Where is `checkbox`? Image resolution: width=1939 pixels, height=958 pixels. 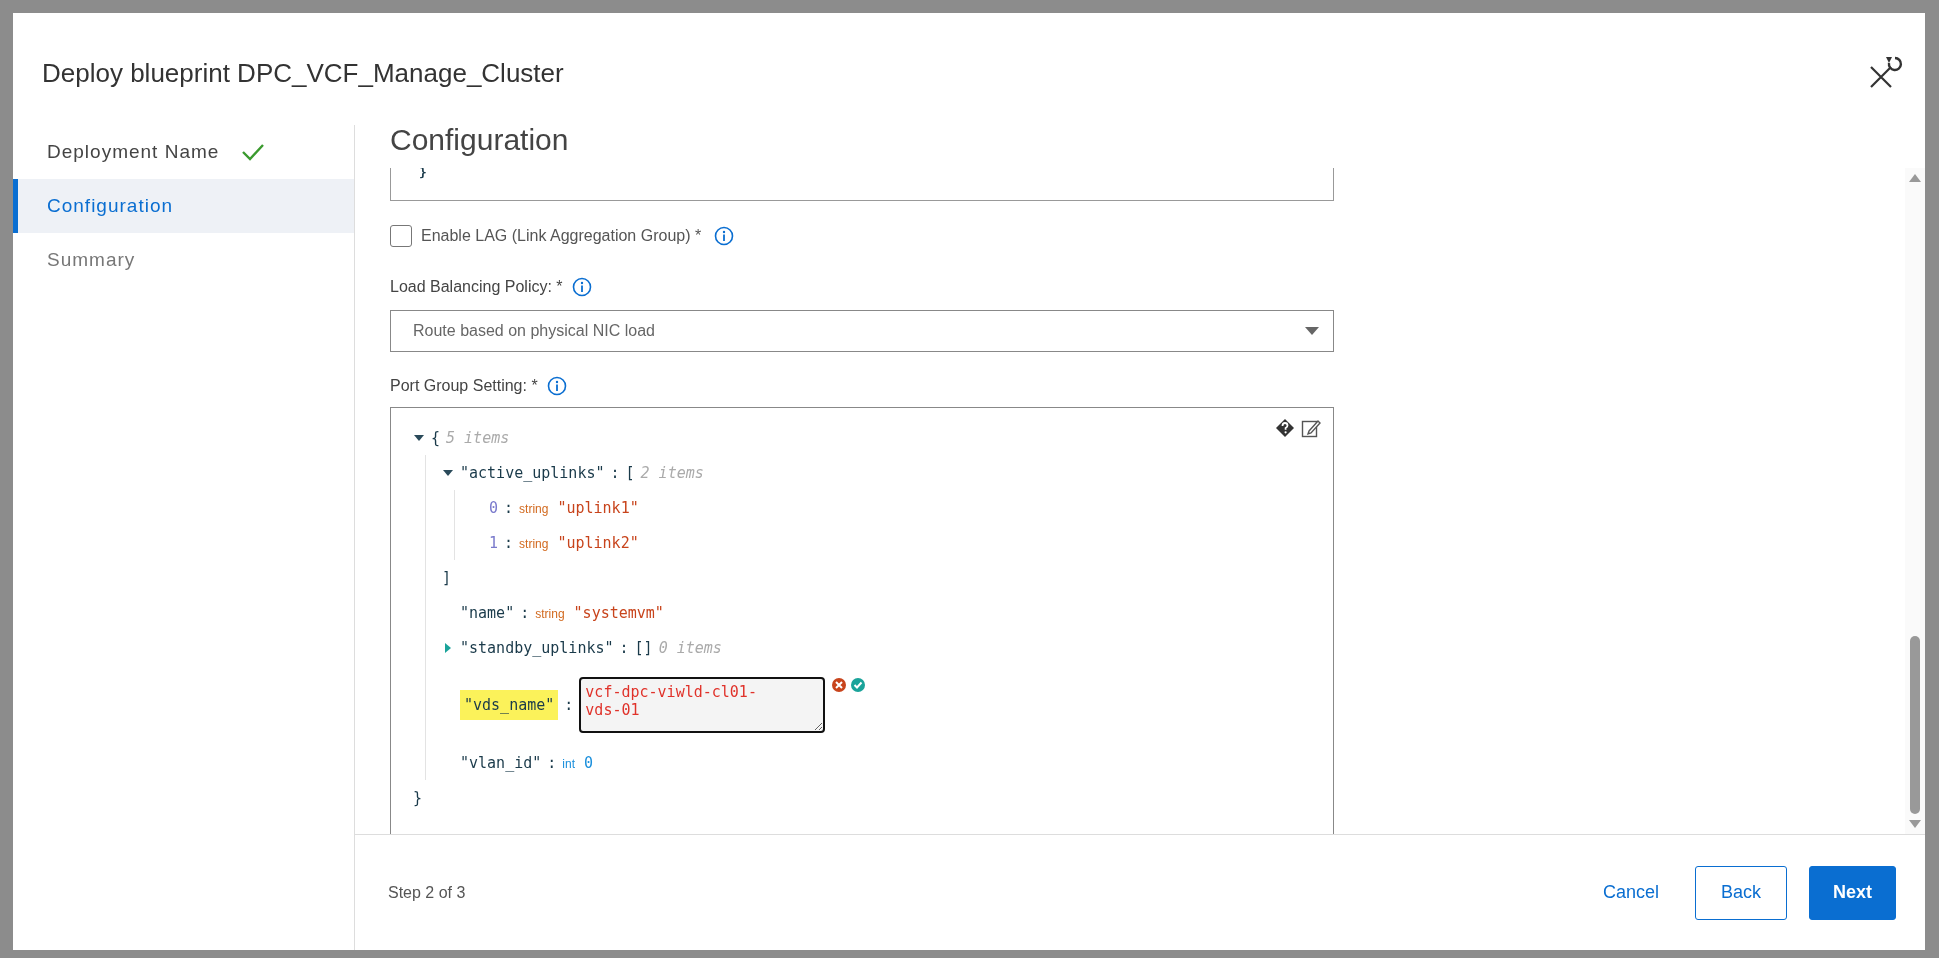 checkbox is located at coordinates (401, 236).